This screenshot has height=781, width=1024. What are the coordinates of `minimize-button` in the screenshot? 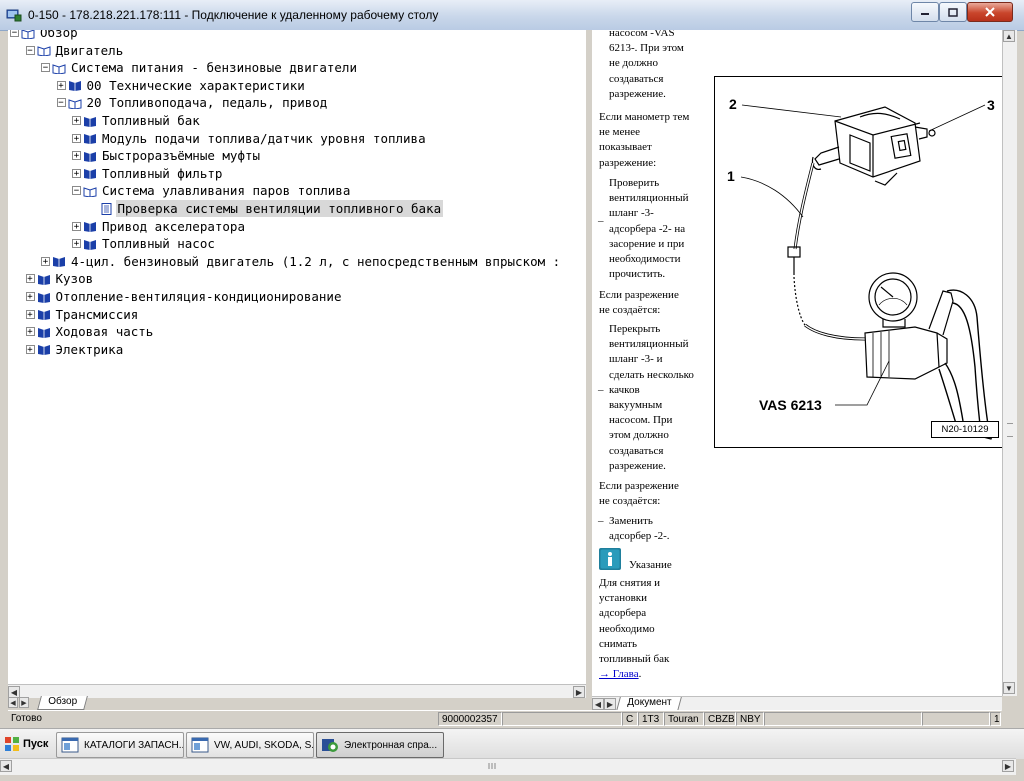 It's located at (925, 12).